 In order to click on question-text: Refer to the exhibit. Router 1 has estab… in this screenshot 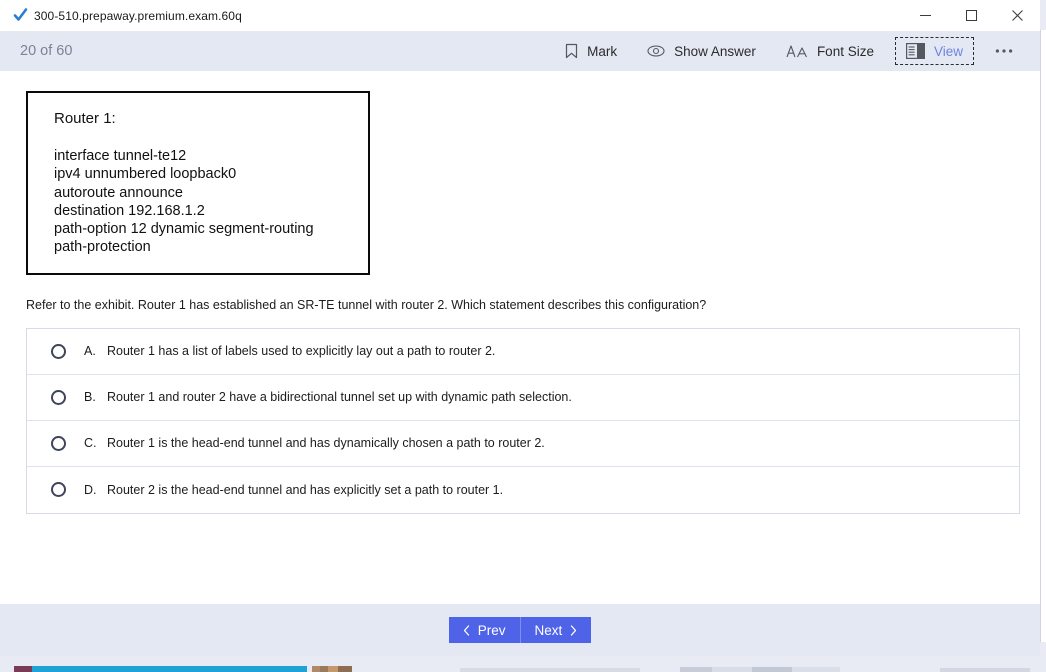, I will do `click(366, 304)`.